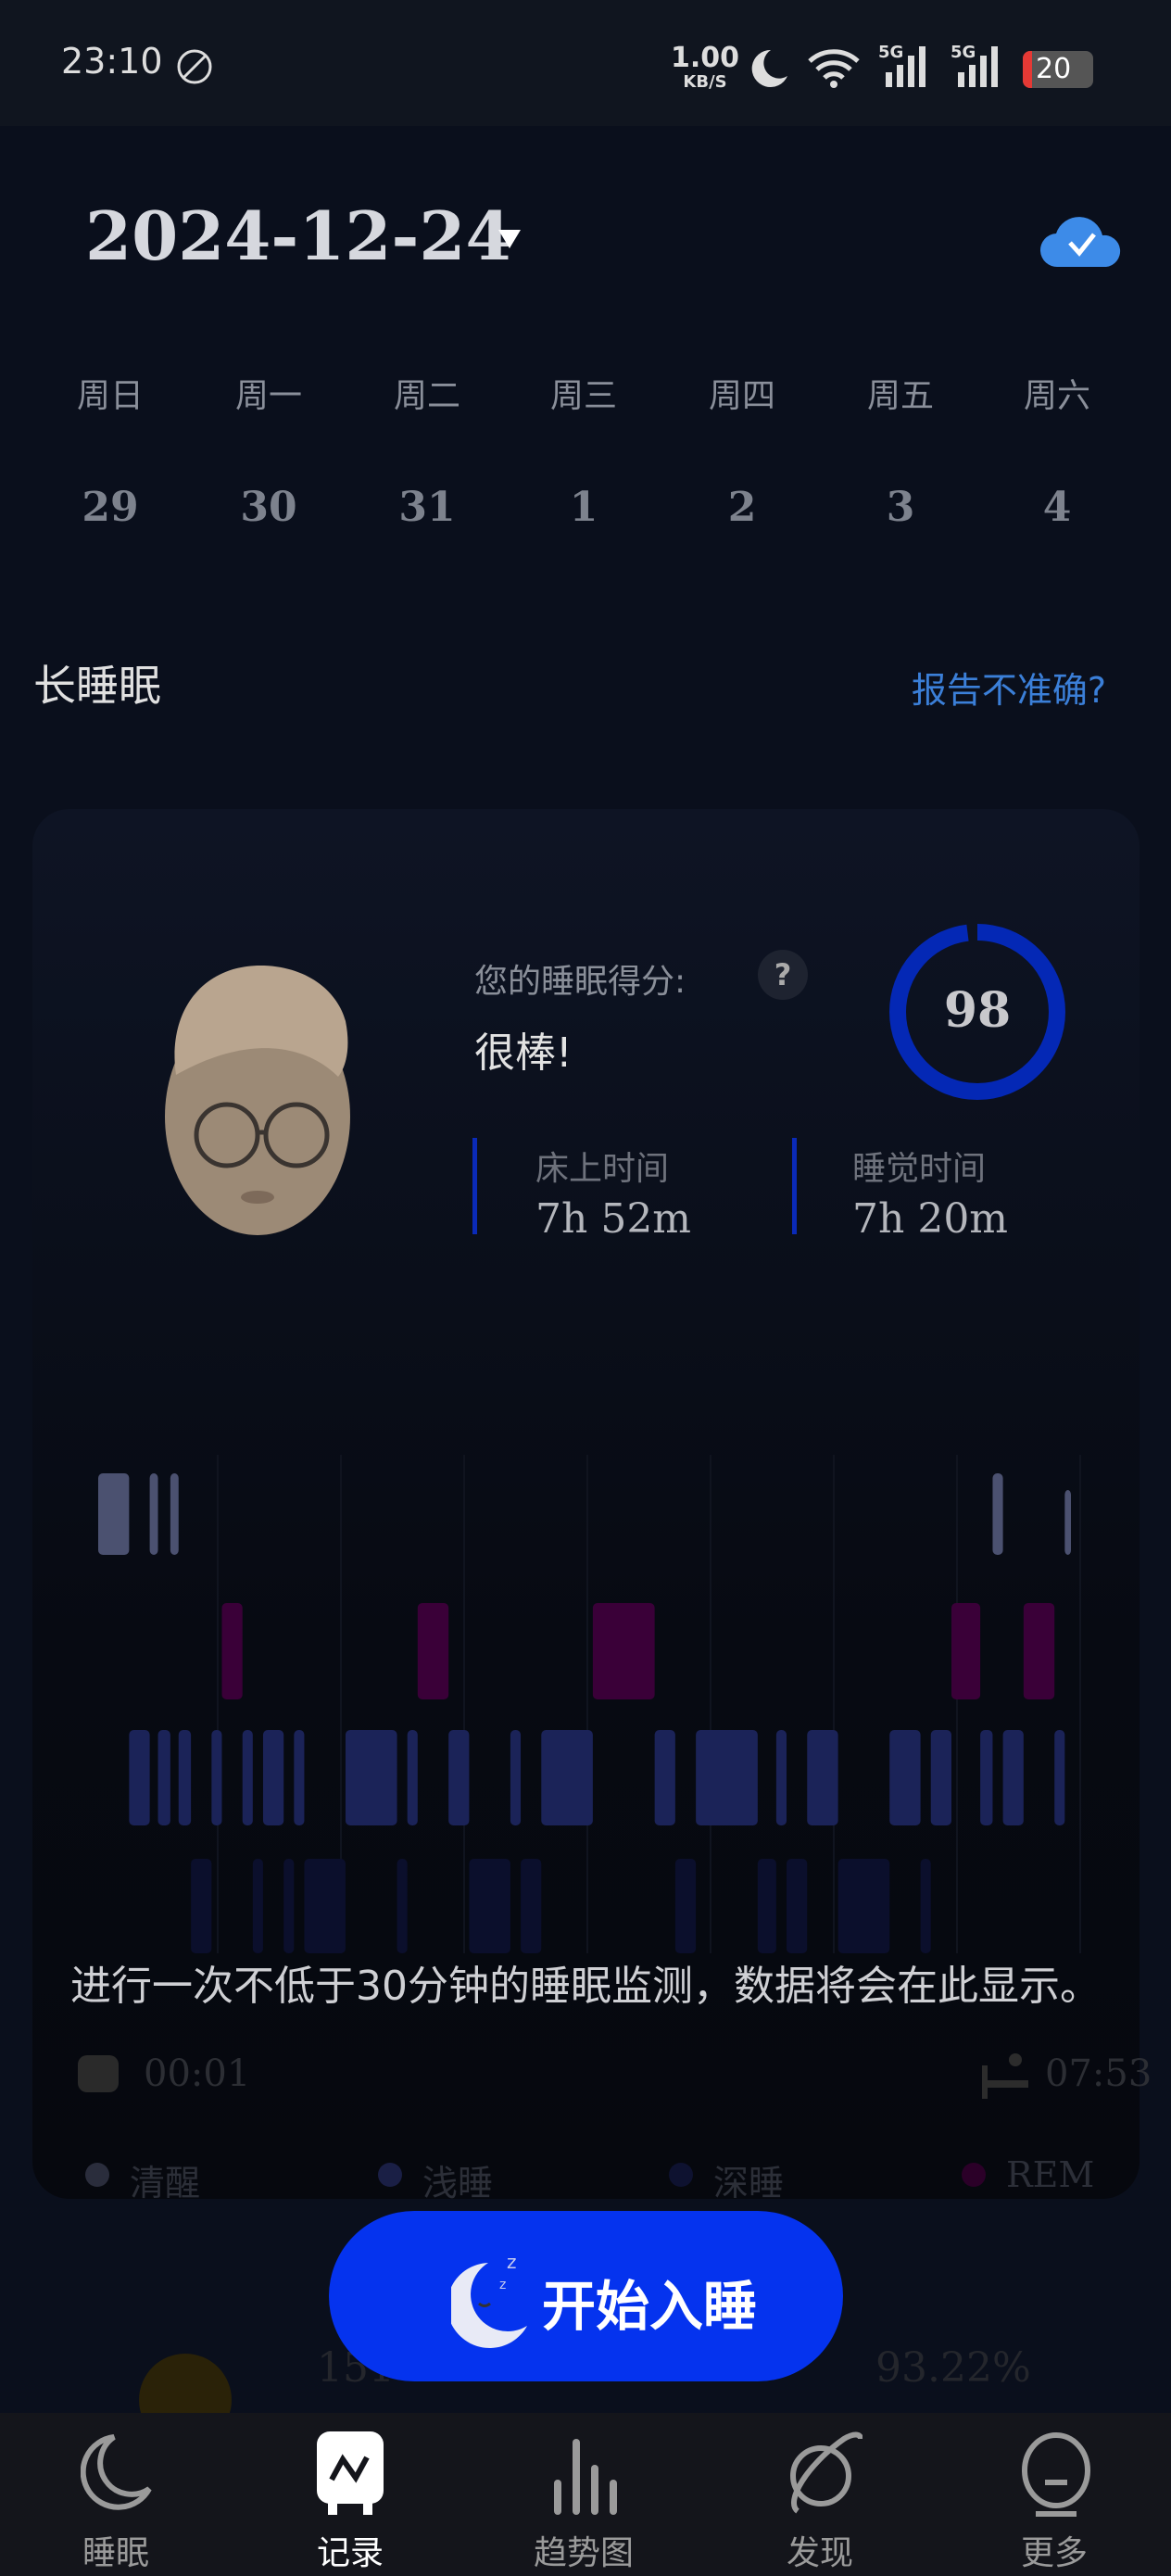 The height and width of the screenshot is (2576, 1171). Describe the element at coordinates (390, 2175) in the screenshot. I see `legend-dot-light` at that location.